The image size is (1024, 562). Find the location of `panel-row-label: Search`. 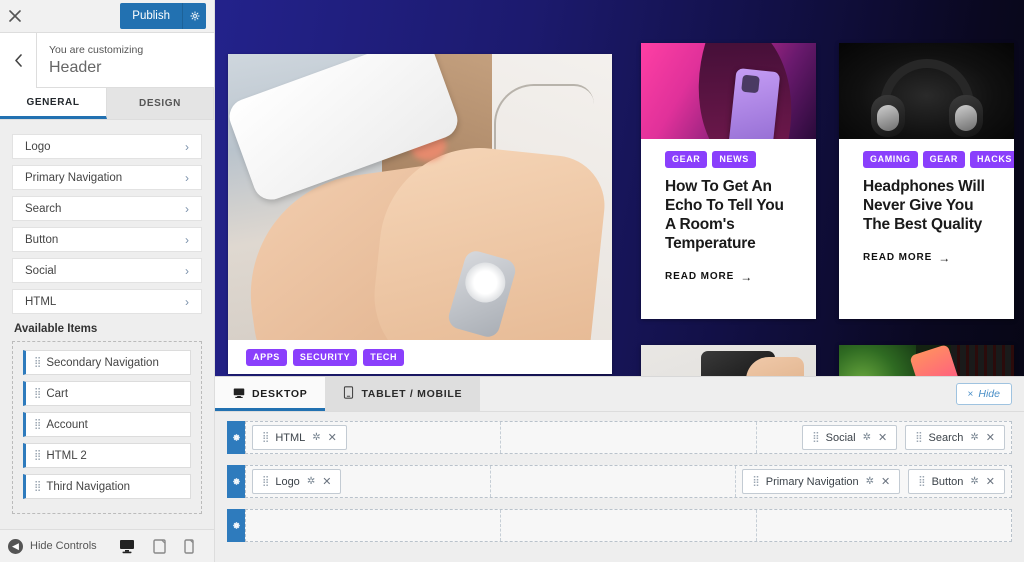

panel-row-label: Search is located at coordinates (43, 208).